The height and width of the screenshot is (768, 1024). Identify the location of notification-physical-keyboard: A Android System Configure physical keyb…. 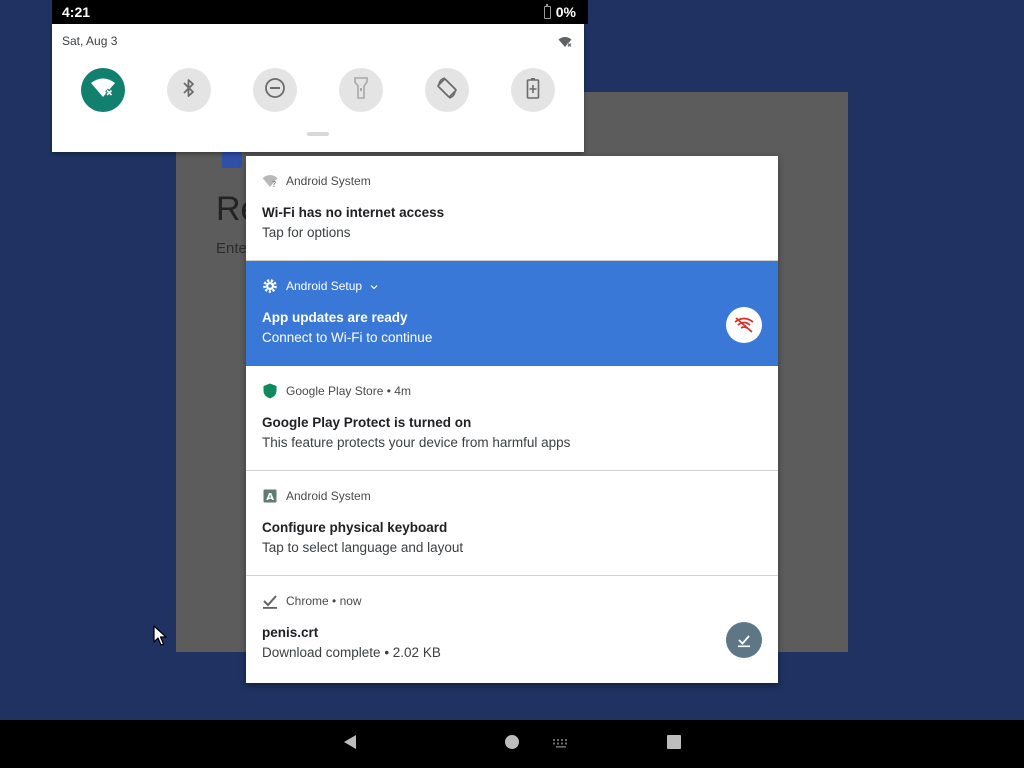
(512, 523).